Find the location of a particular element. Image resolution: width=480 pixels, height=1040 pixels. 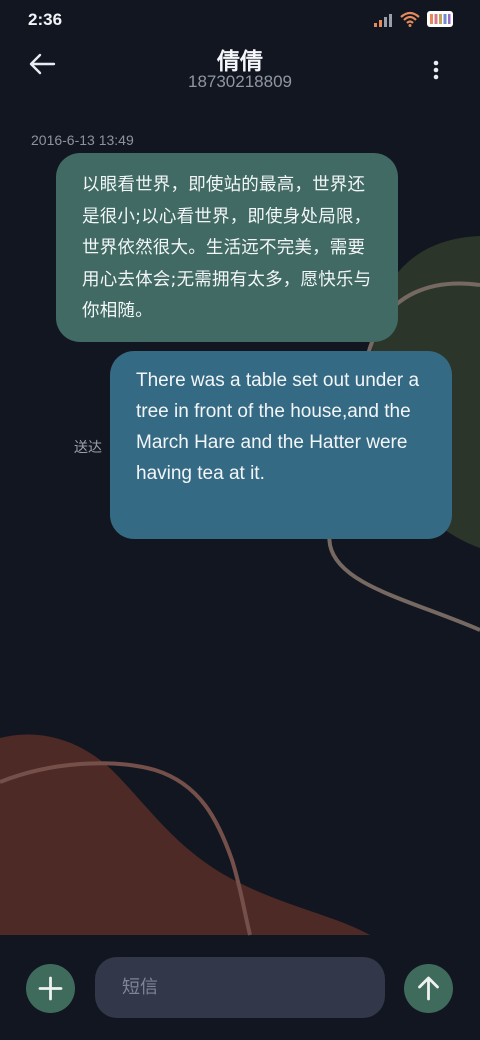

message-input is located at coordinates (240, 987).